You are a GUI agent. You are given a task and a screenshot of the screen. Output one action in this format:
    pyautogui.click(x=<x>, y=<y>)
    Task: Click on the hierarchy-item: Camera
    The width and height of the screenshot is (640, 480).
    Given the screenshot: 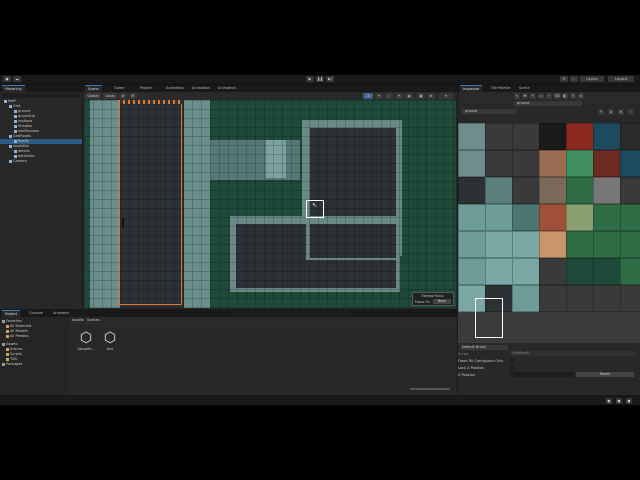 What is the action you would take?
    pyautogui.click(x=41, y=161)
    